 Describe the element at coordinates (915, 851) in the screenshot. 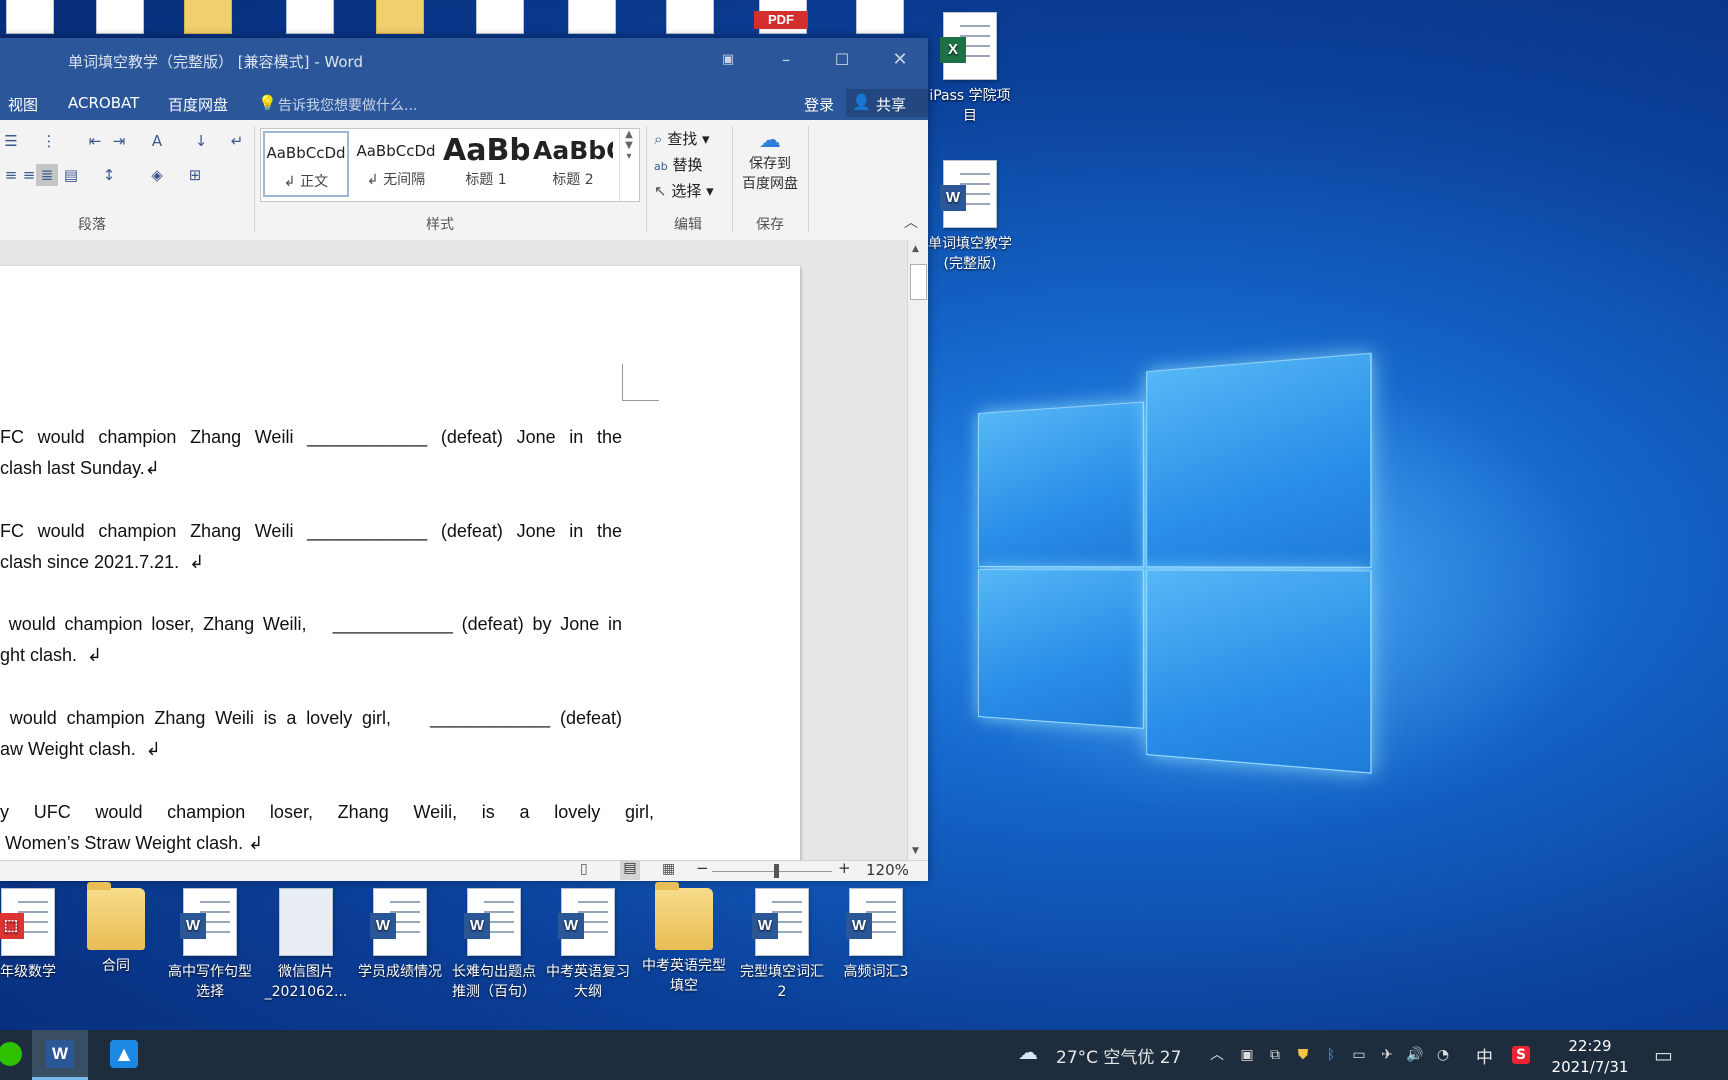

I see `scroll-down-icon: ▼` at that location.